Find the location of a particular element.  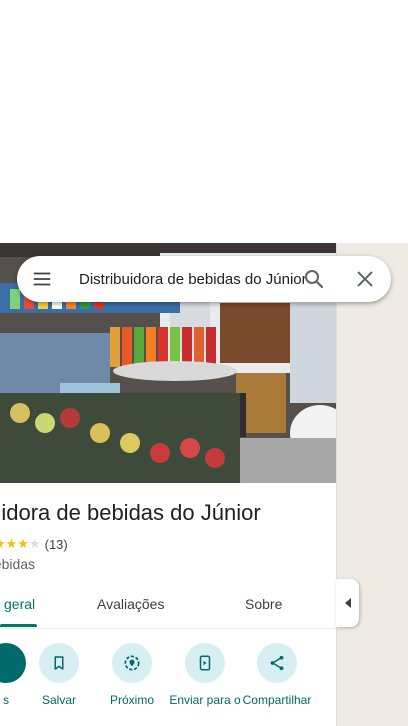

place-title: ibuidora de bebidas do Júnior is located at coordinates (130, 512).